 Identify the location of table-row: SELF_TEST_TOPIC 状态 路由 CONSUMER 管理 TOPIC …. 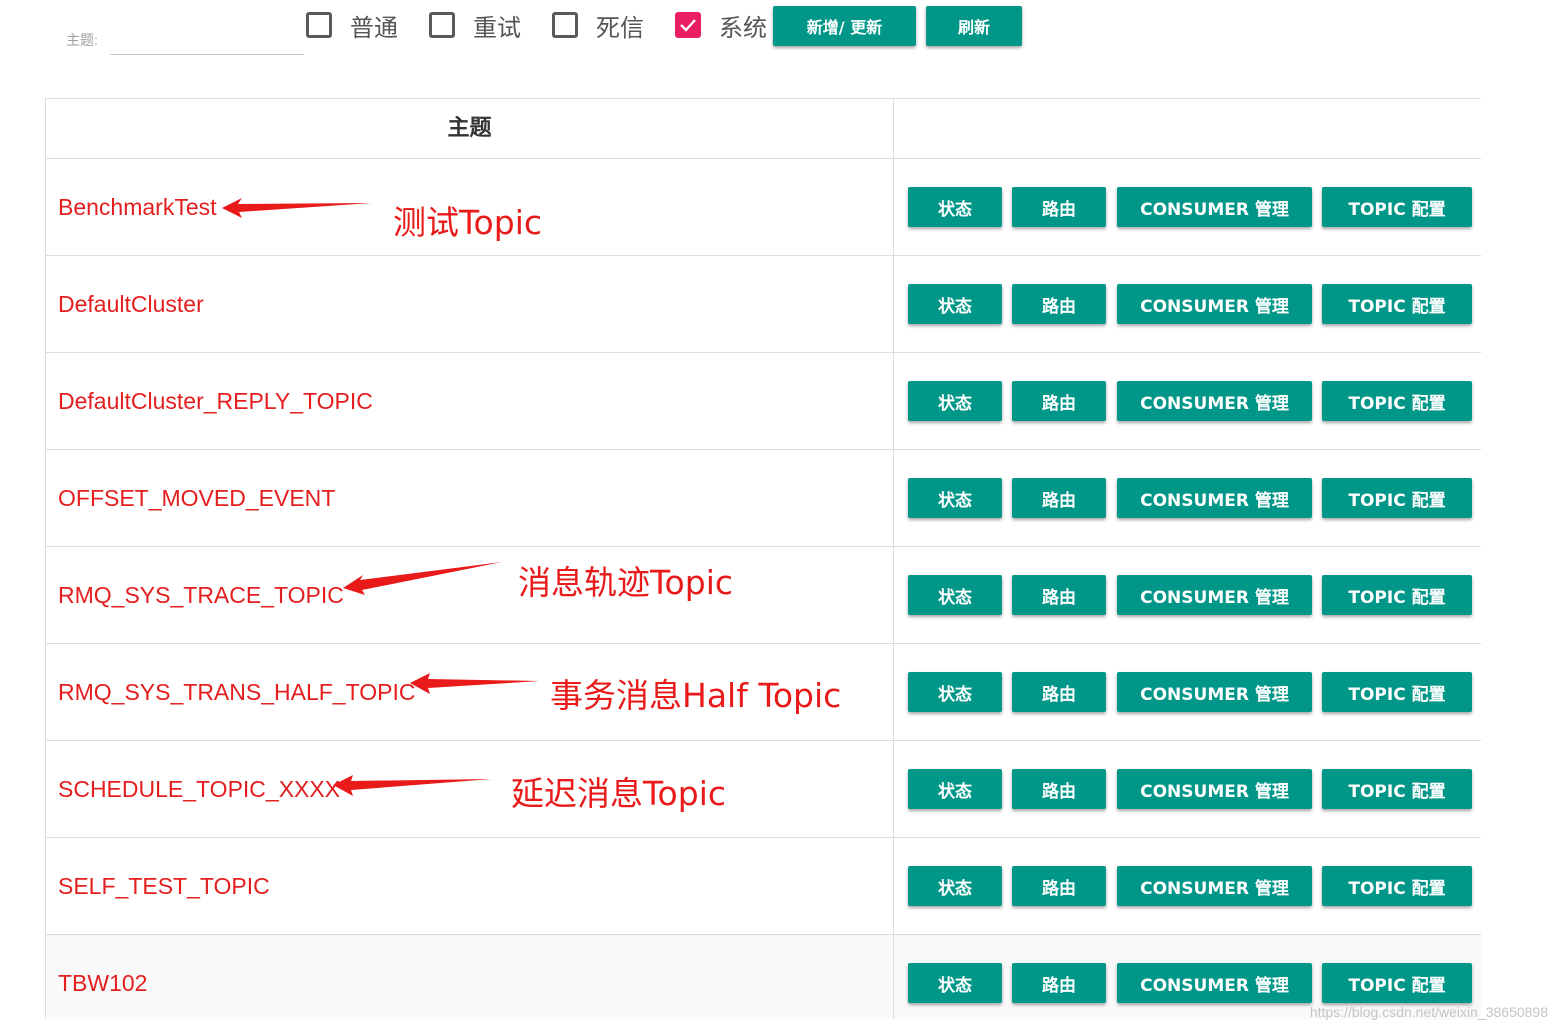
(763, 886).